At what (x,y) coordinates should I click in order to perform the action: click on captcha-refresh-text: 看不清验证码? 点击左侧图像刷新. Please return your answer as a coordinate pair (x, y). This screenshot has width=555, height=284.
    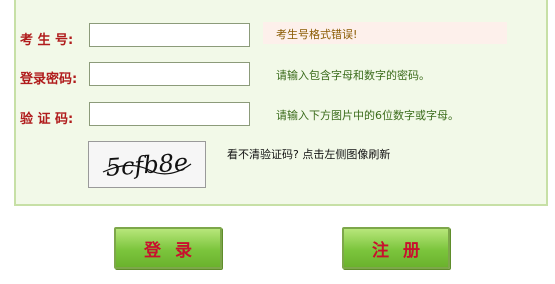
    Looking at the image, I should click on (309, 154).